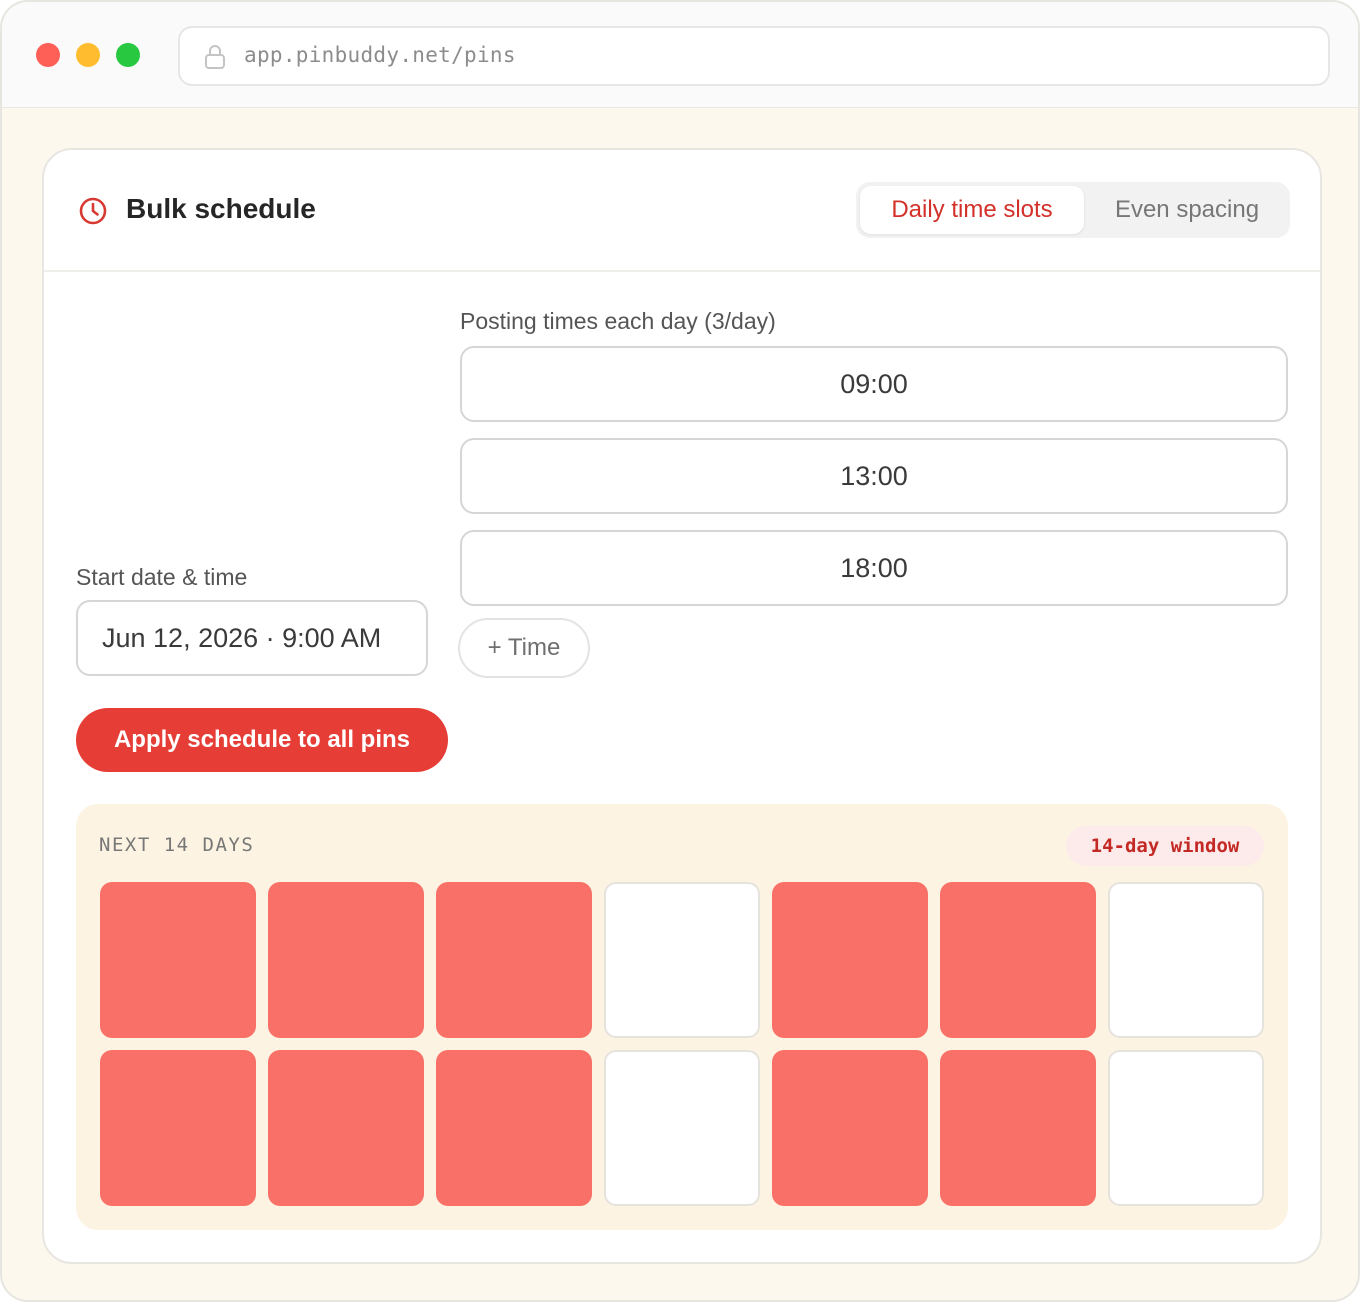  Describe the element at coordinates (221, 208) in the screenshot. I see `card-title: Bulk schedule` at that location.